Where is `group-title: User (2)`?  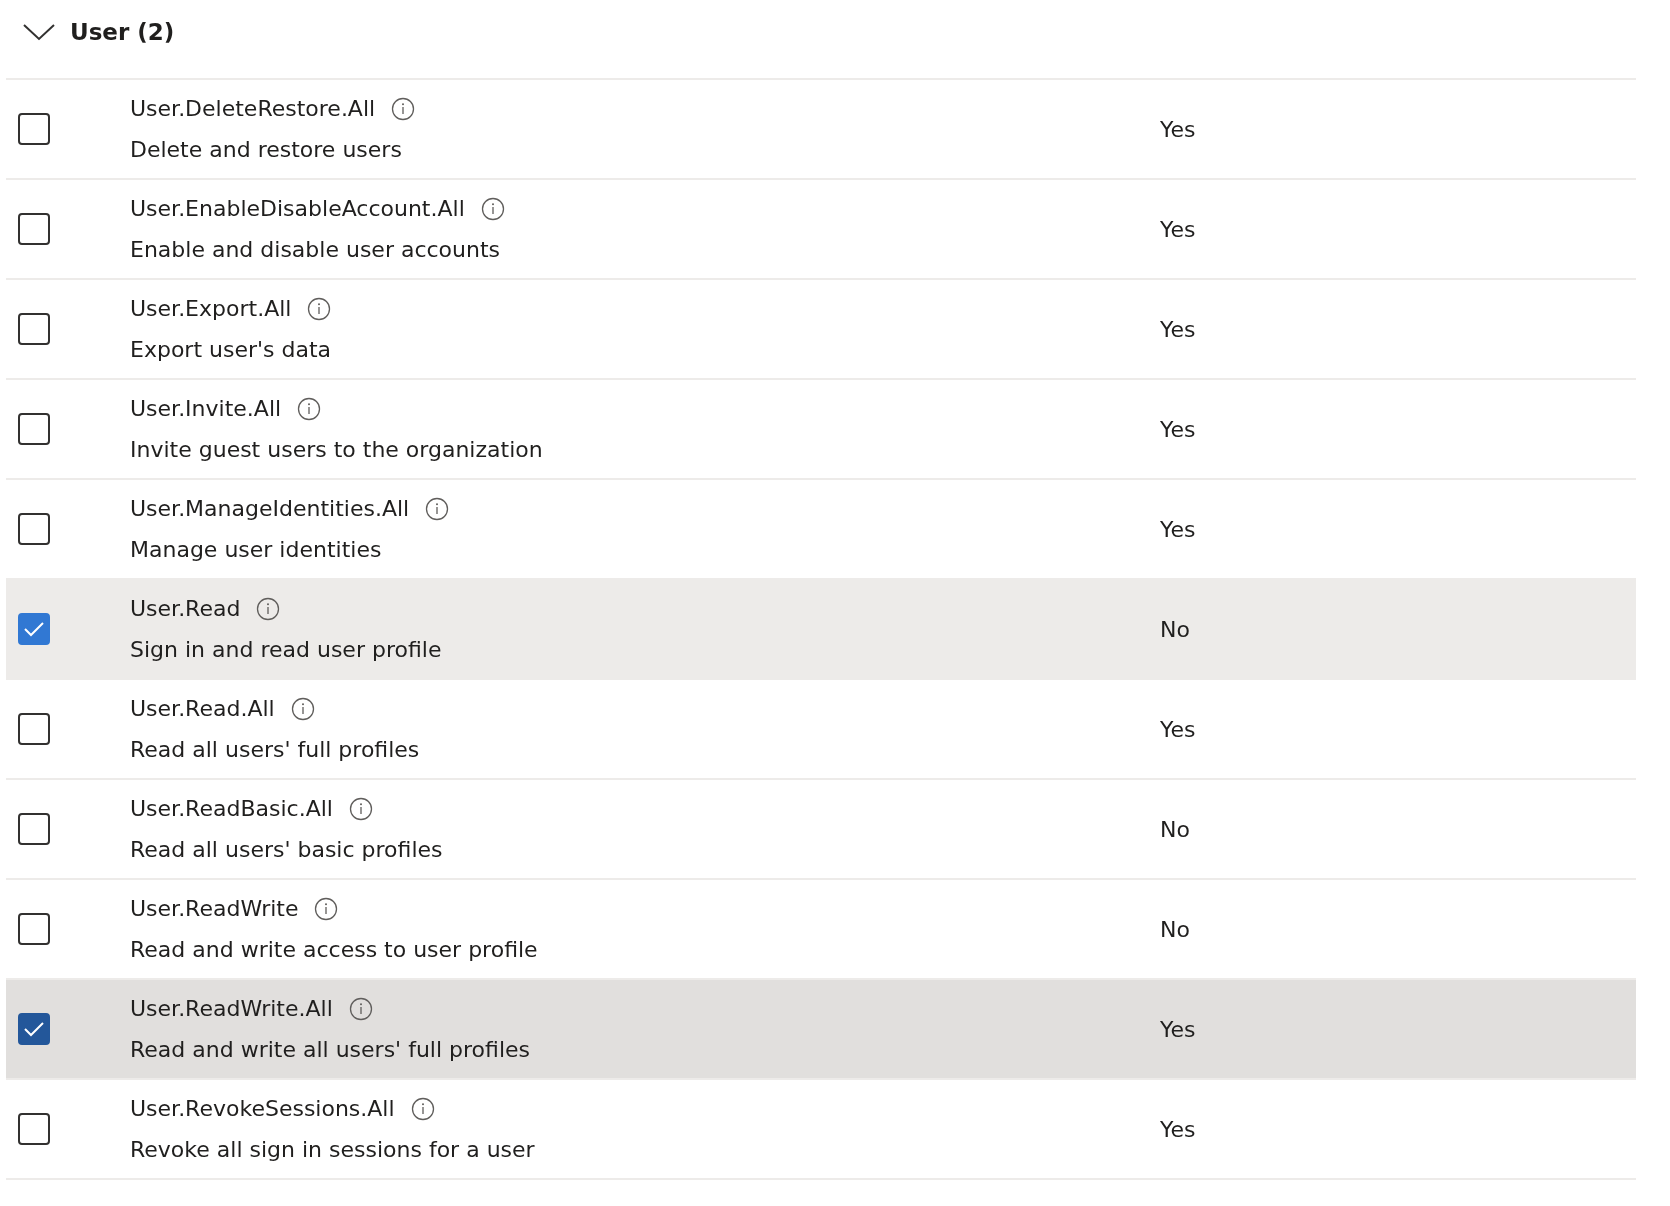
group-title: User (2) is located at coordinates (122, 32).